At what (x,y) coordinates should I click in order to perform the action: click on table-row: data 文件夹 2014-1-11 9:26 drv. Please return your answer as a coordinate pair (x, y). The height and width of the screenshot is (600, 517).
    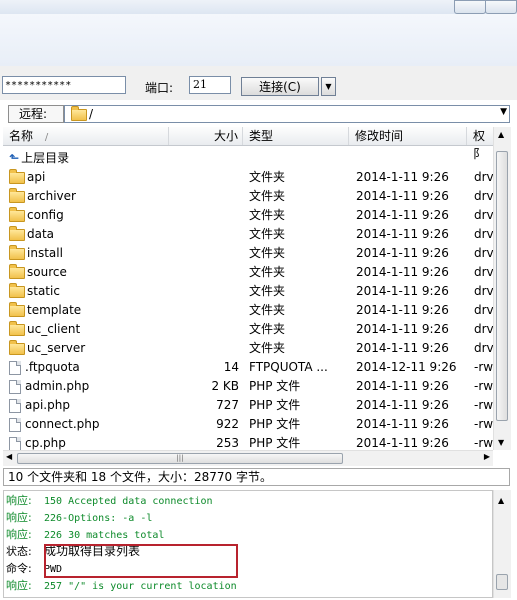
    Looking at the image, I should click on (248, 234).